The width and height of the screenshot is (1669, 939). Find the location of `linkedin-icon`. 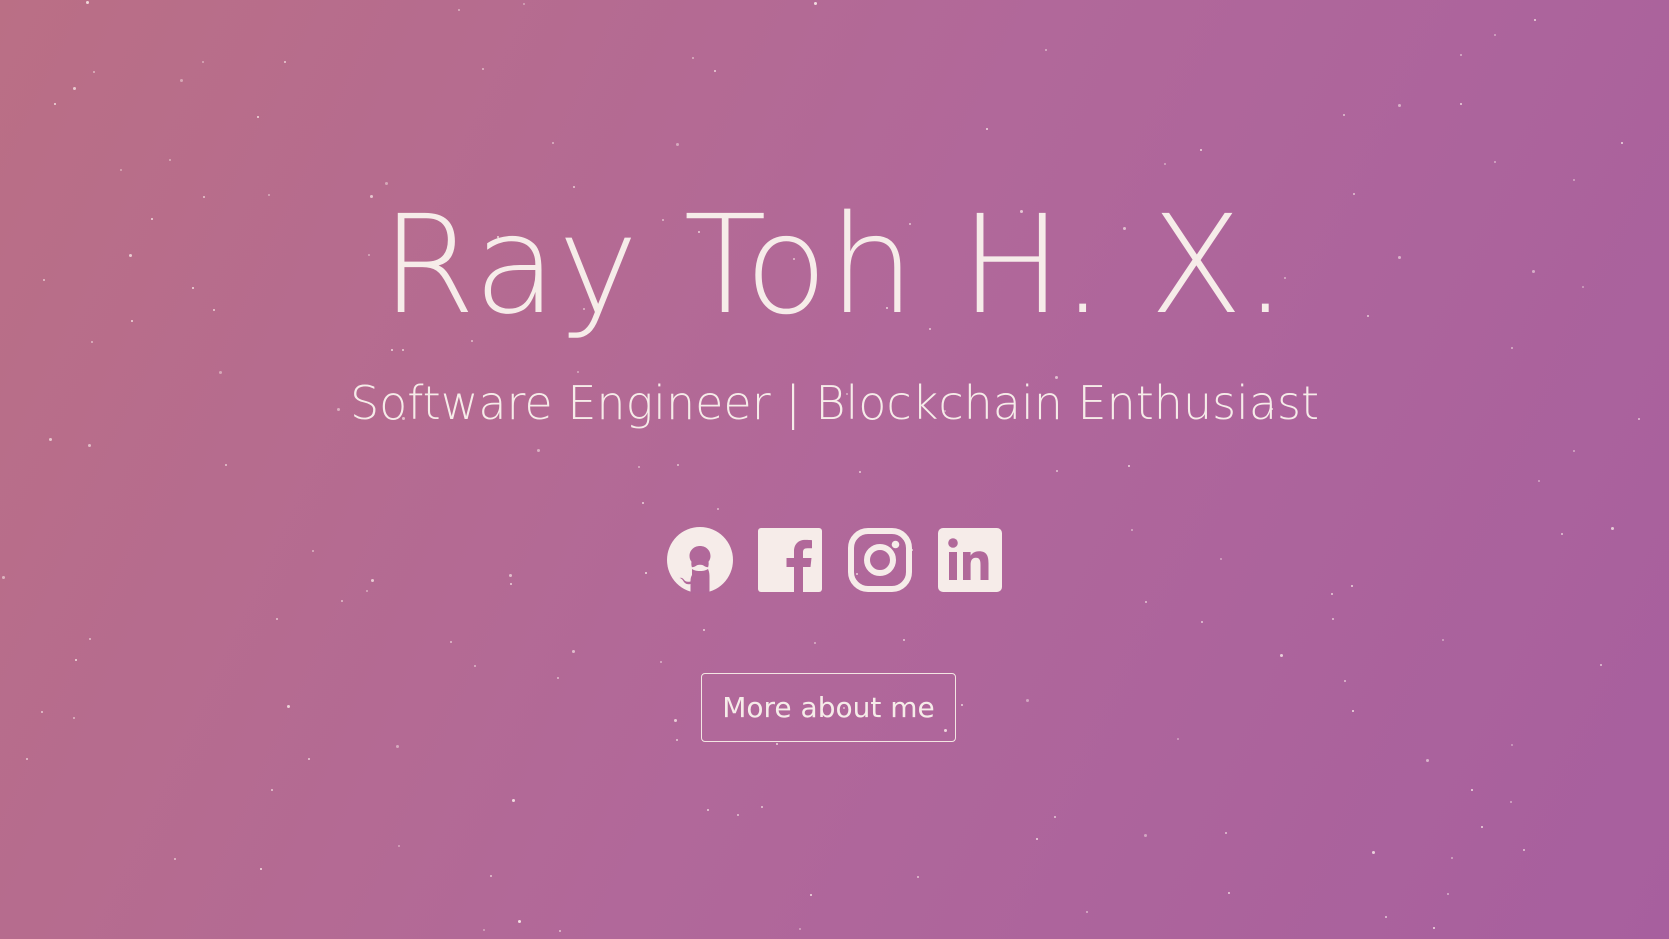

linkedin-icon is located at coordinates (969, 560).